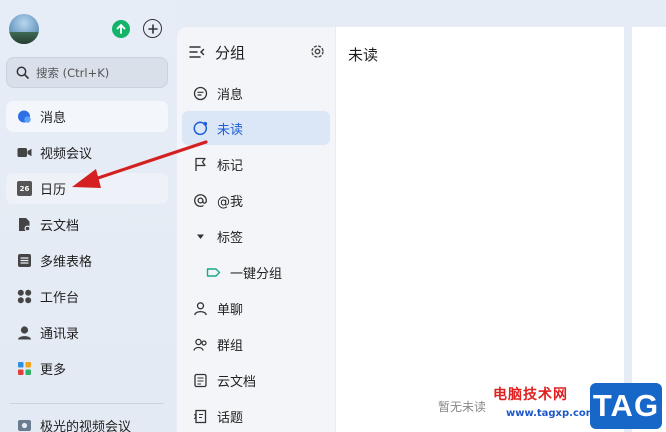 This screenshot has height=432, width=666. What do you see at coordinates (197, 52) in the screenshot?
I see `collapse-list-icon` at bounding box center [197, 52].